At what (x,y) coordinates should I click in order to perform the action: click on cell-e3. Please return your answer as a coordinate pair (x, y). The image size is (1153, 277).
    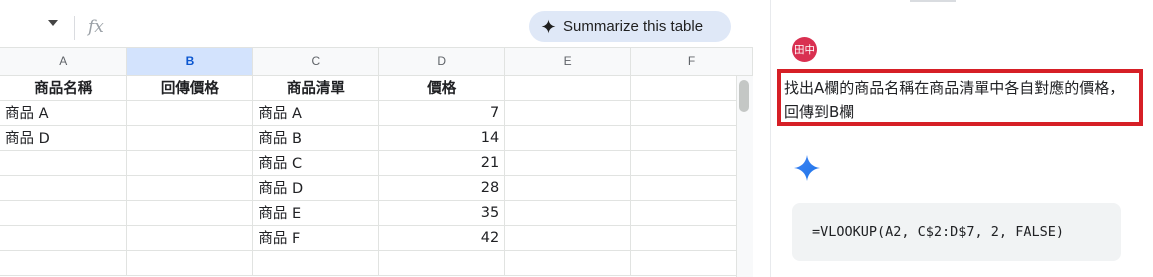
    Looking at the image, I should click on (568, 138).